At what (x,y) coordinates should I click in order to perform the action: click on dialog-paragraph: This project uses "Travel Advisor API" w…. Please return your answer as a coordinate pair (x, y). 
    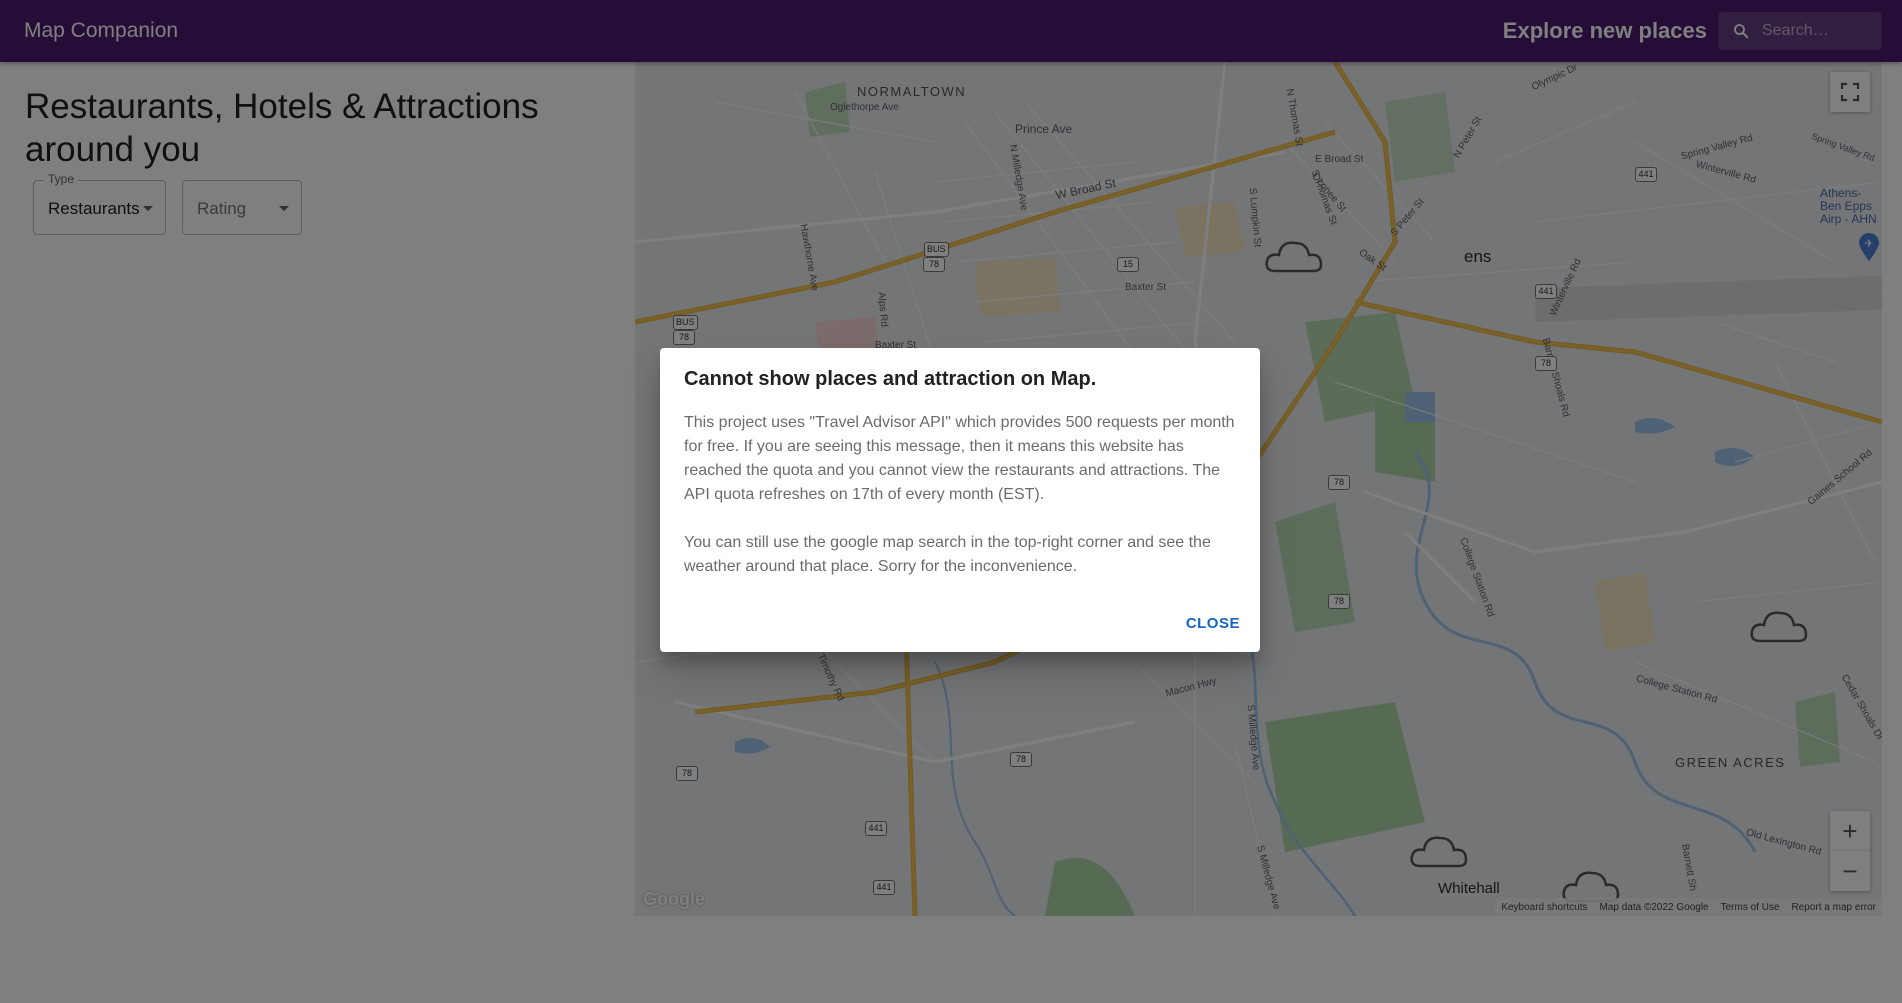
    Looking at the image, I should click on (959, 458).